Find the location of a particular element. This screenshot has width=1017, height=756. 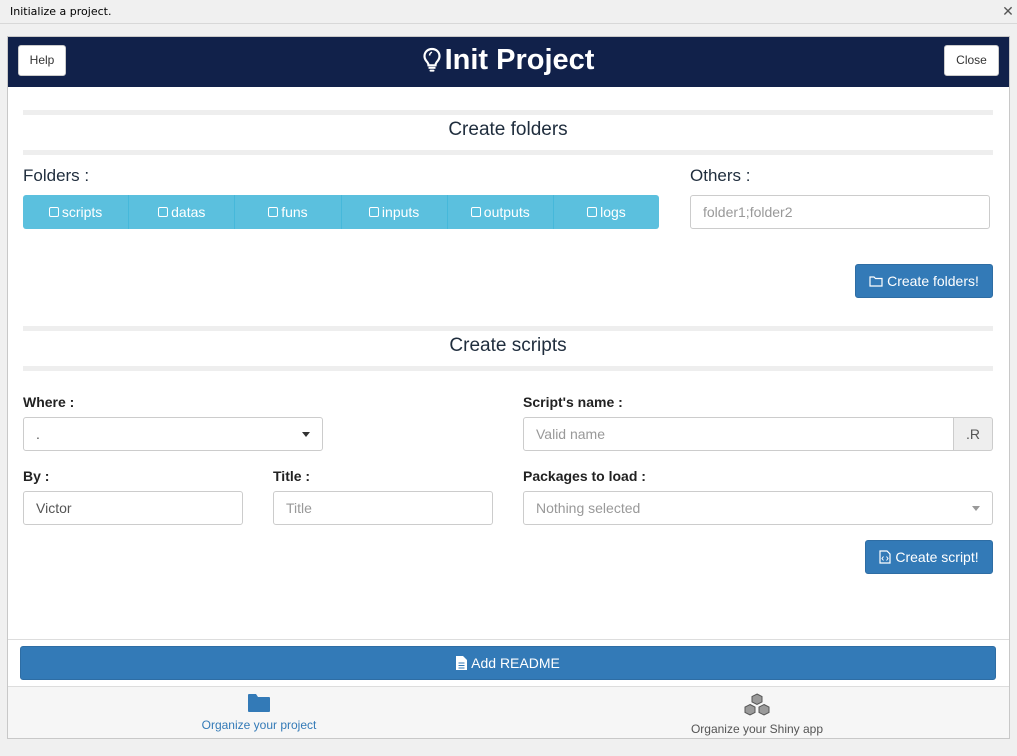

create-folders-heading: Create folders is located at coordinates (508, 129).